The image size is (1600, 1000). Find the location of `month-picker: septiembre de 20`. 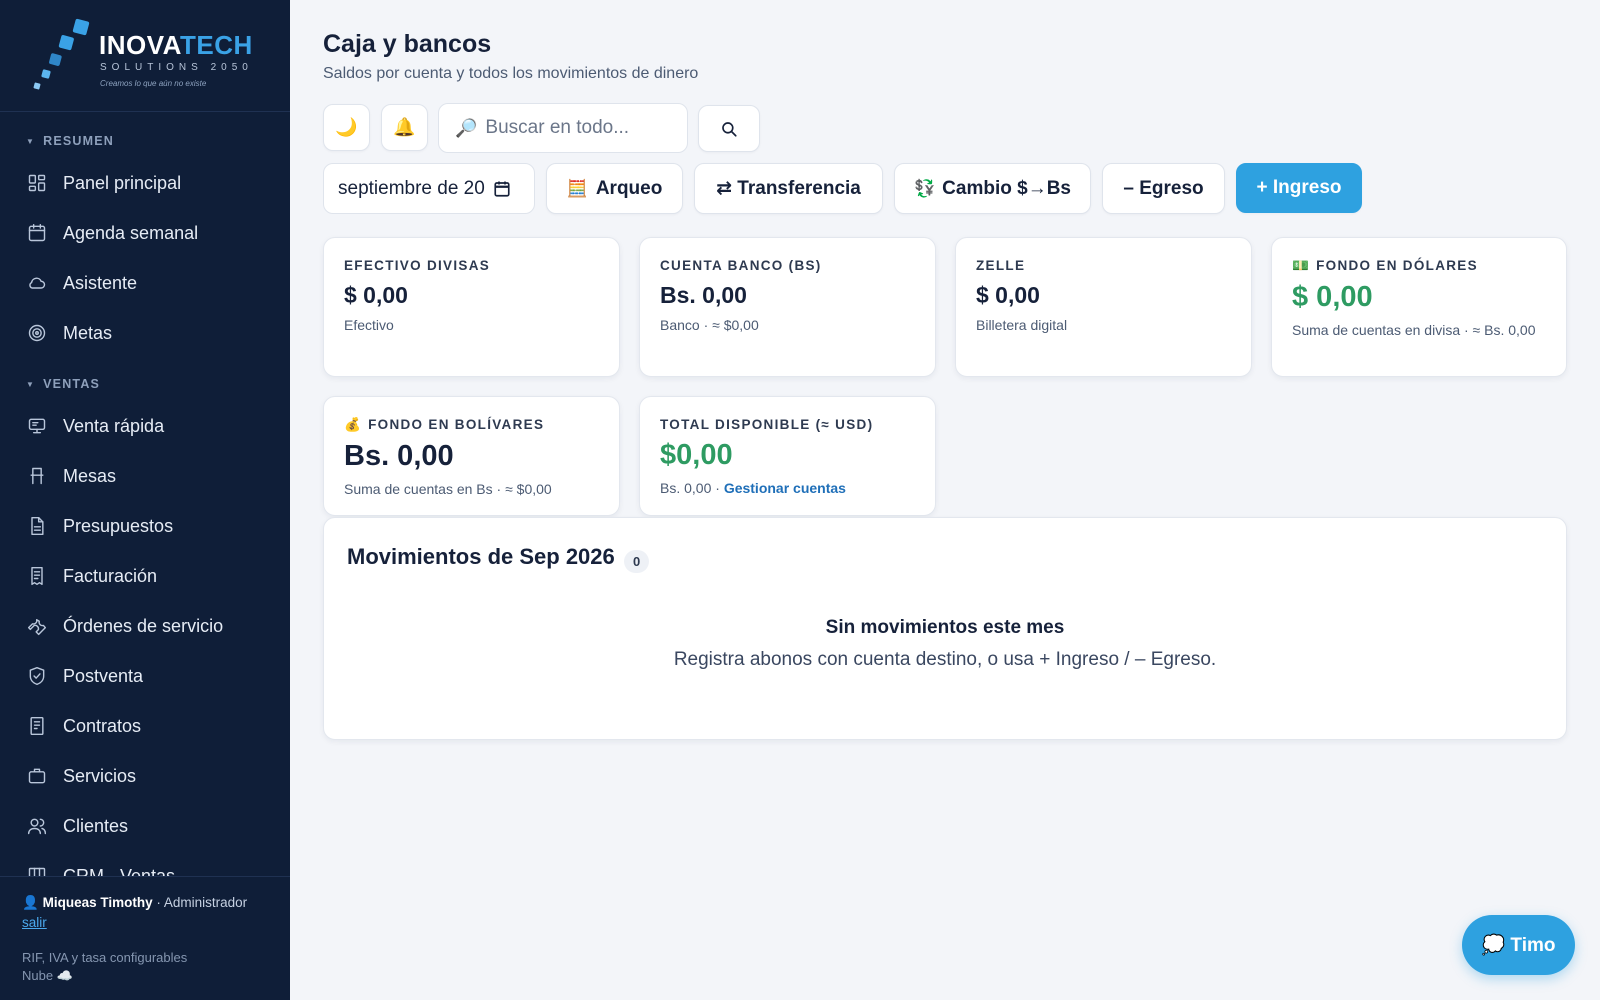

month-picker: septiembre de 20 is located at coordinates (429, 188).